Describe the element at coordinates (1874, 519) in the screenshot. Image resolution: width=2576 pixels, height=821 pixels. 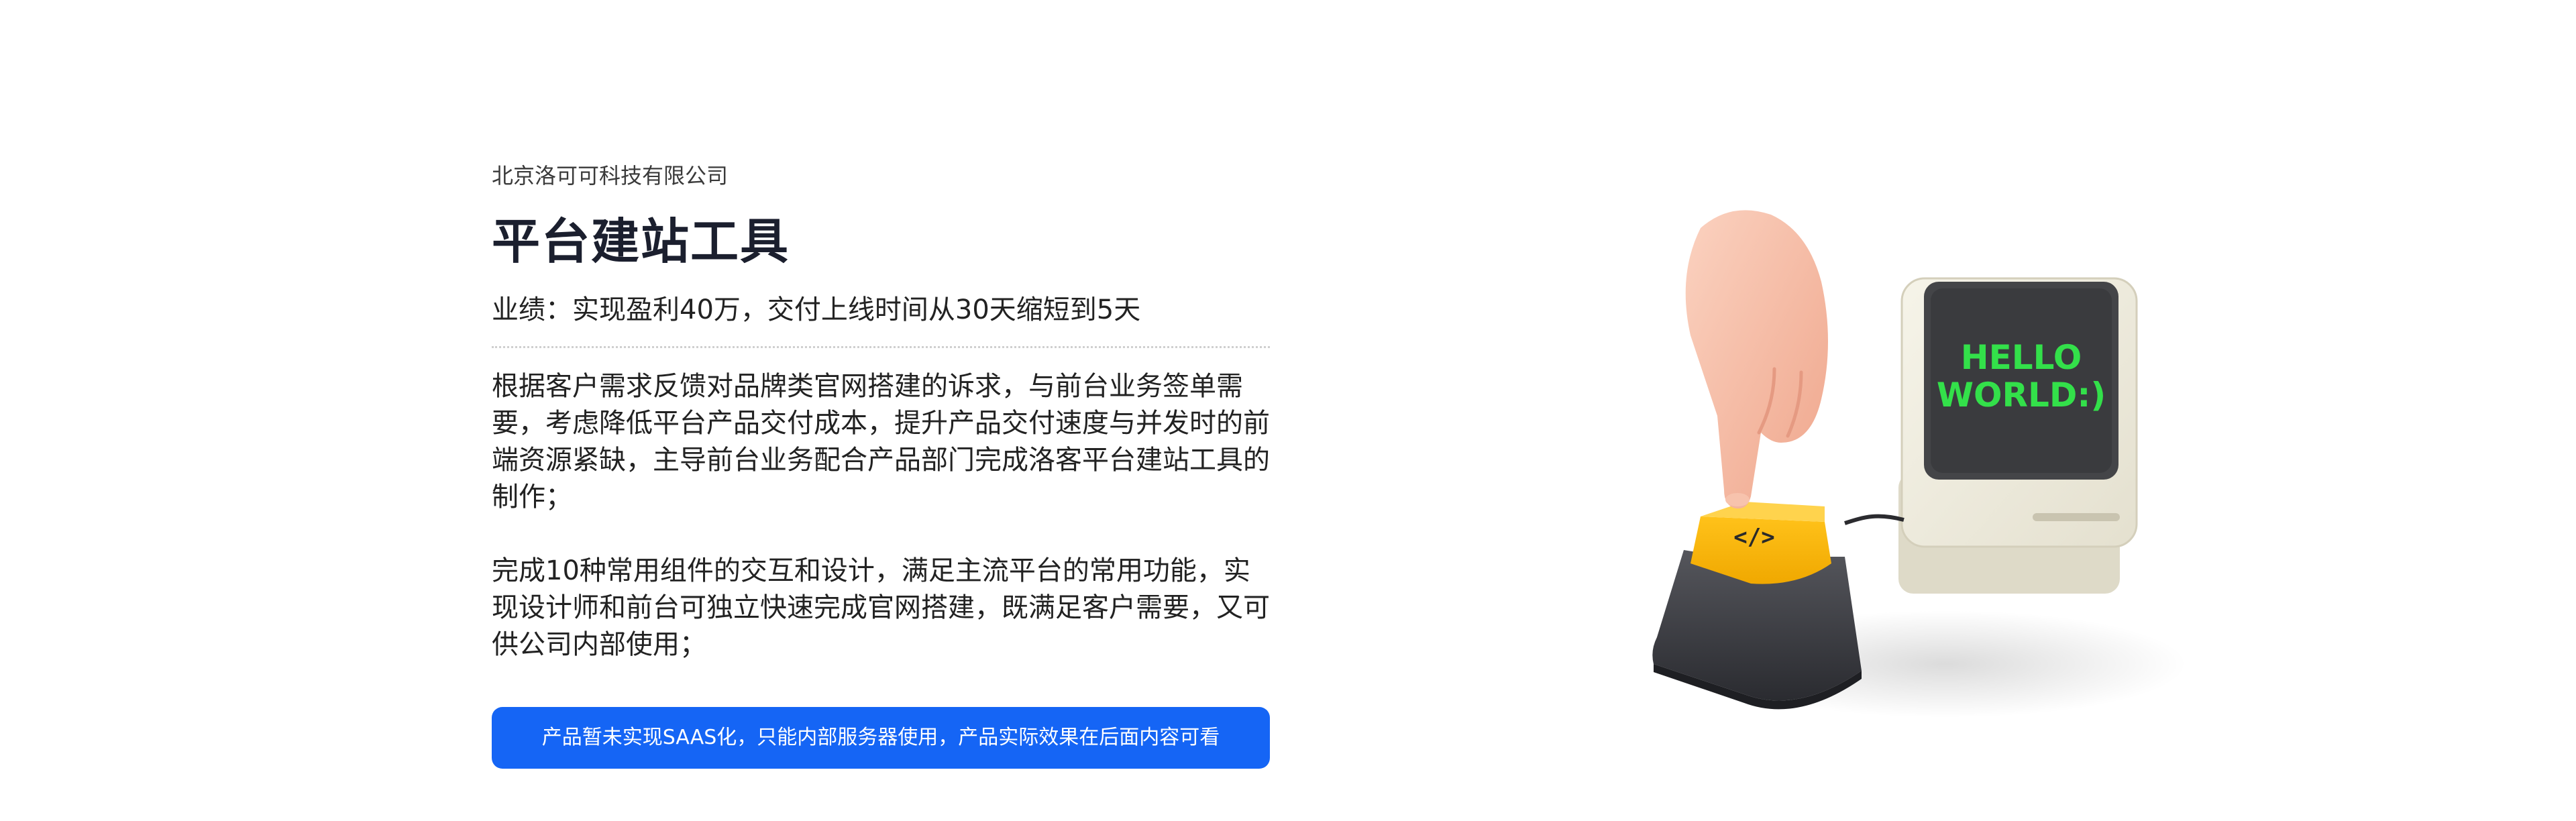
I see `cable` at that location.